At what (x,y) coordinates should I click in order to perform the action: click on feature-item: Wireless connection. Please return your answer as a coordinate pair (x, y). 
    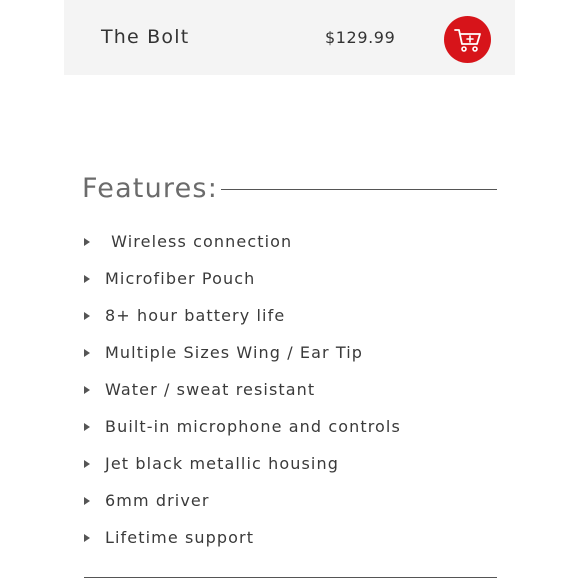
    Looking at the image, I should click on (304, 241).